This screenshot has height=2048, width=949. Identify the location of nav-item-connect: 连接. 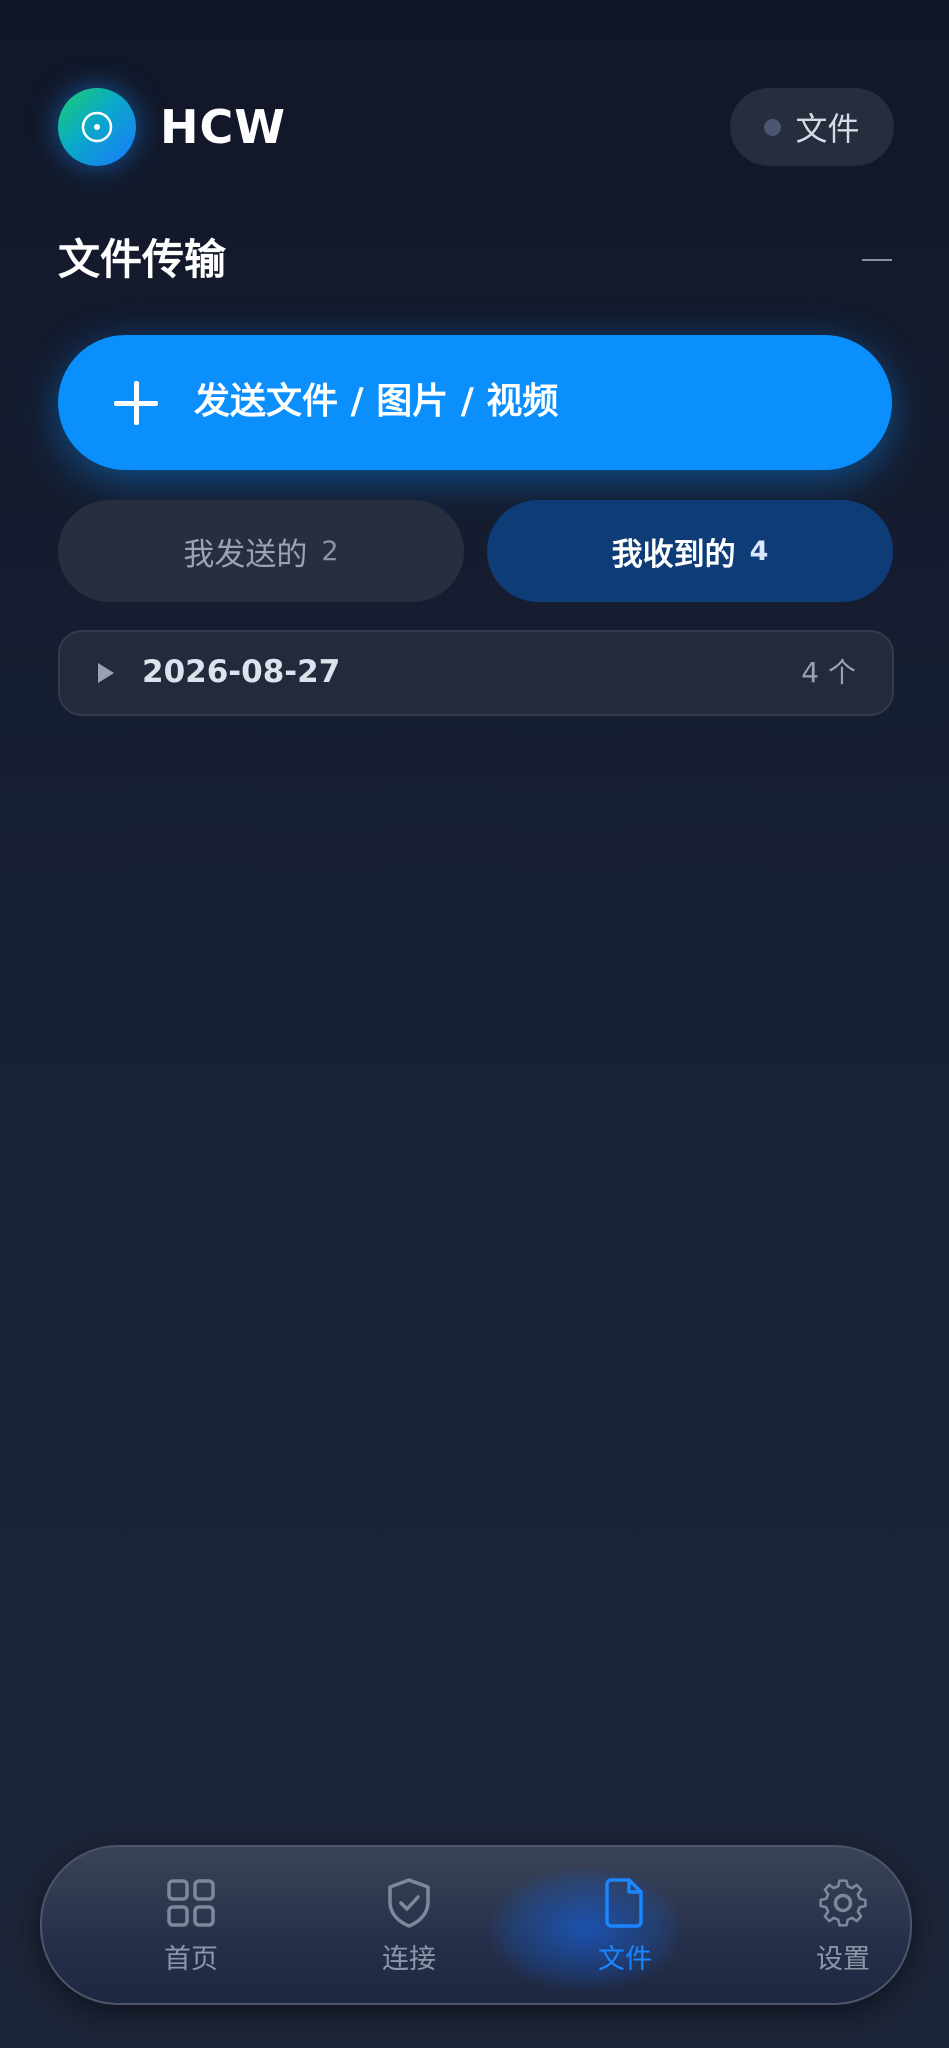
(409, 1930).